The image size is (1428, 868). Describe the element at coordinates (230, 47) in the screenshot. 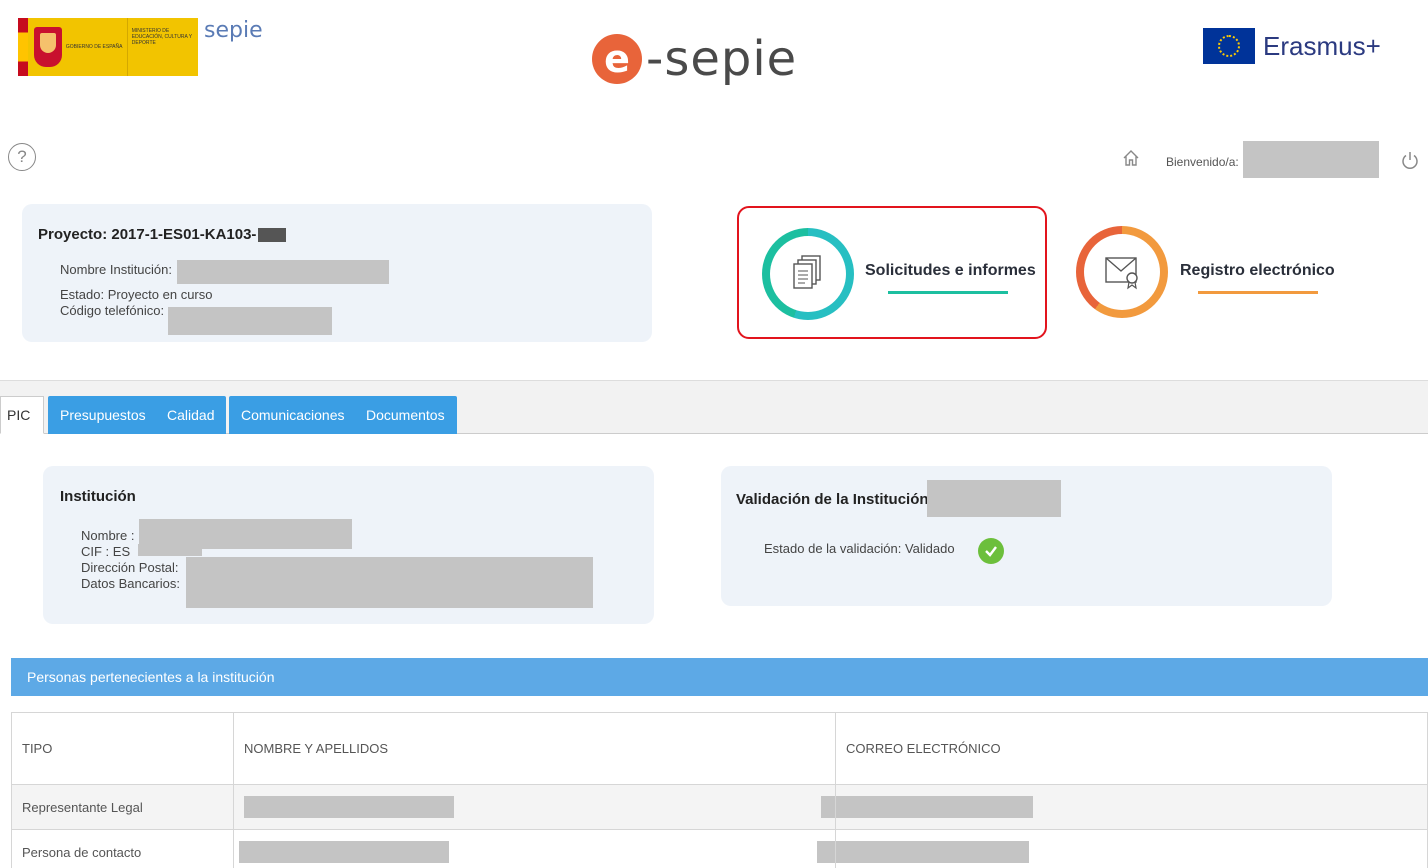

I see `sepie-small-logo: sepie` at that location.